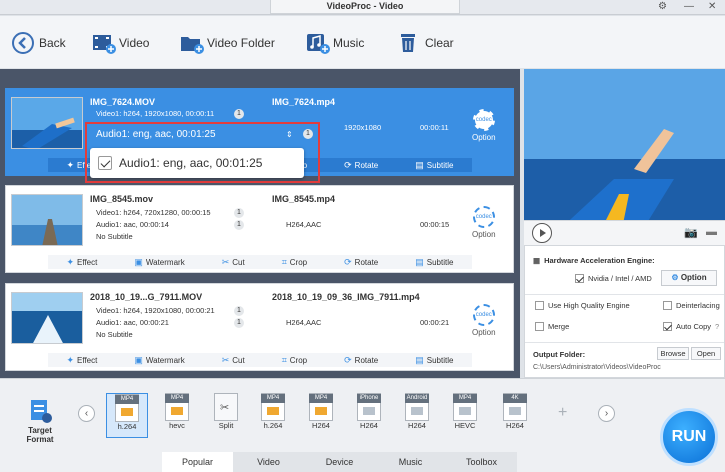  I want to click on snapshot-camera-icon: 📷, so click(691, 232).